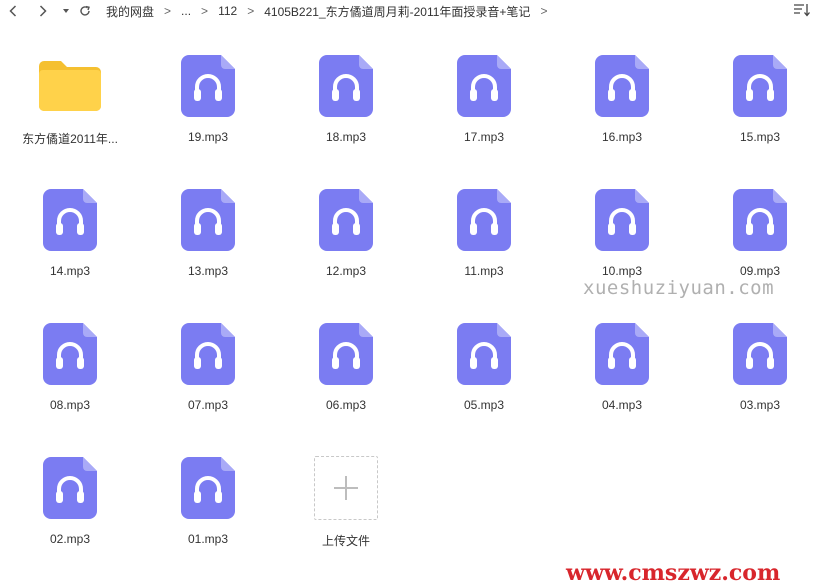 This screenshot has width=817, height=588. What do you see at coordinates (227, 11) in the screenshot?
I see `breadcrumb-item-112: 112` at bounding box center [227, 11].